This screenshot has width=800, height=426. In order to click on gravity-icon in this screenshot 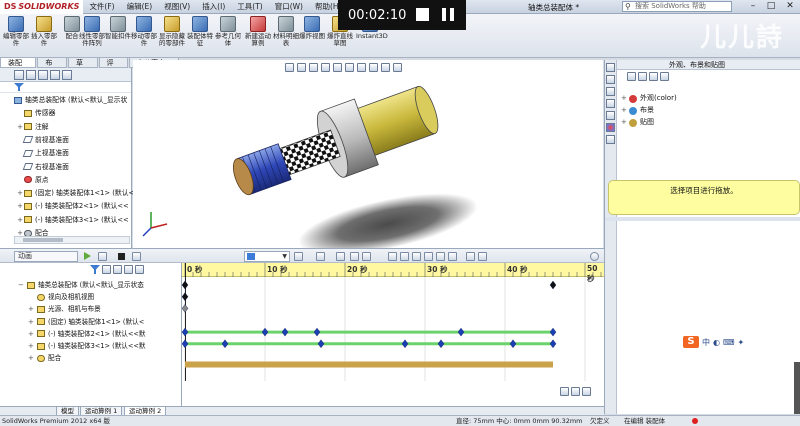, I will do `click(452, 256)`.